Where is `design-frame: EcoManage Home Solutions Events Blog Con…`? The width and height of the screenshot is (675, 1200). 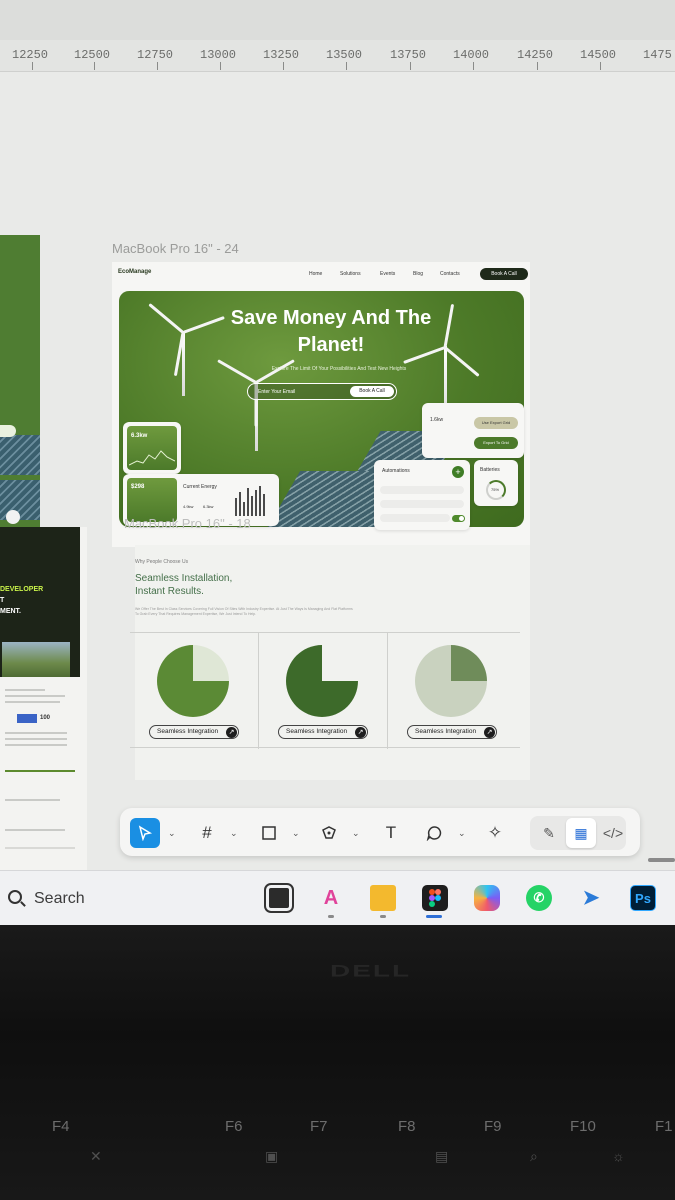 design-frame: EcoManage Home Solutions Events Blog Con… is located at coordinates (321, 404).